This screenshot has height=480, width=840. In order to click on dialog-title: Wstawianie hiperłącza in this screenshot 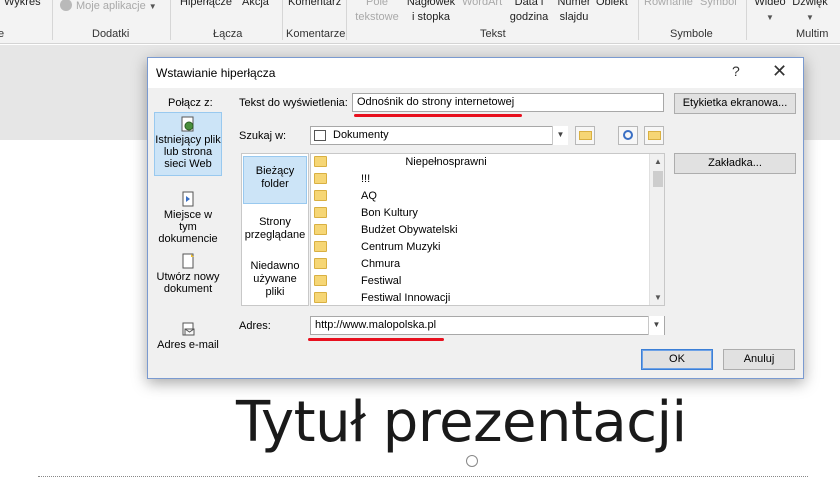, I will do `click(216, 73)`.